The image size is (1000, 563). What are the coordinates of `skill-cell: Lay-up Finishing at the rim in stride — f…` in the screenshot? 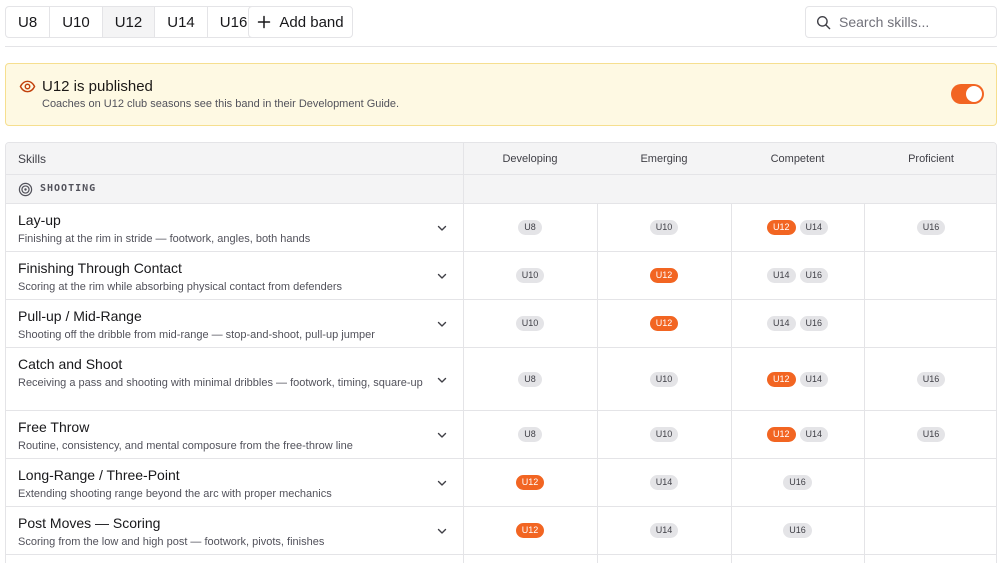 It's located at (234, 227).